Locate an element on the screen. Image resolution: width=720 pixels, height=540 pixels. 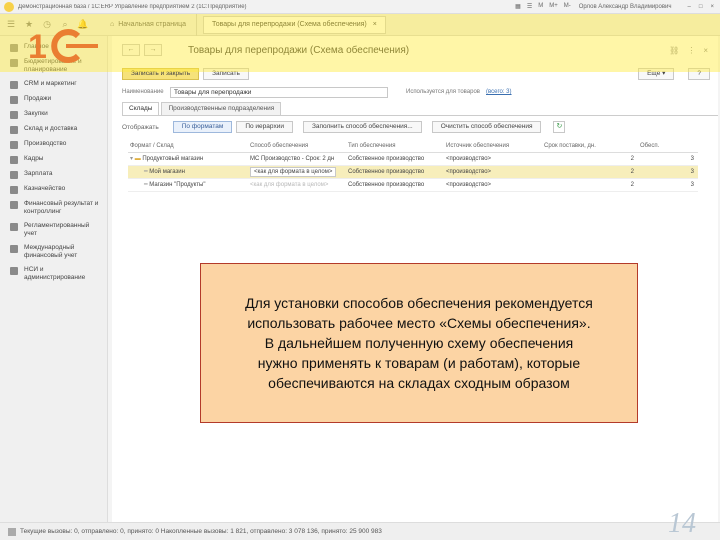
forward-button: → is located at coordinates (153, 50).